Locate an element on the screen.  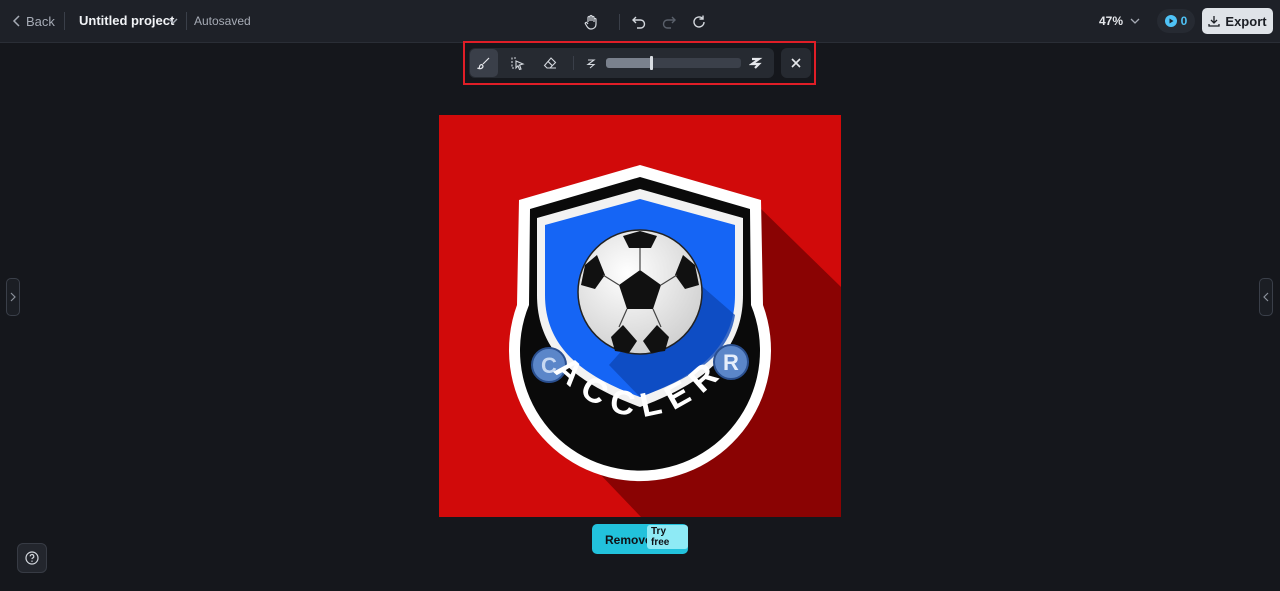
right-panel-toggle is located at coordinates (1266, 297).